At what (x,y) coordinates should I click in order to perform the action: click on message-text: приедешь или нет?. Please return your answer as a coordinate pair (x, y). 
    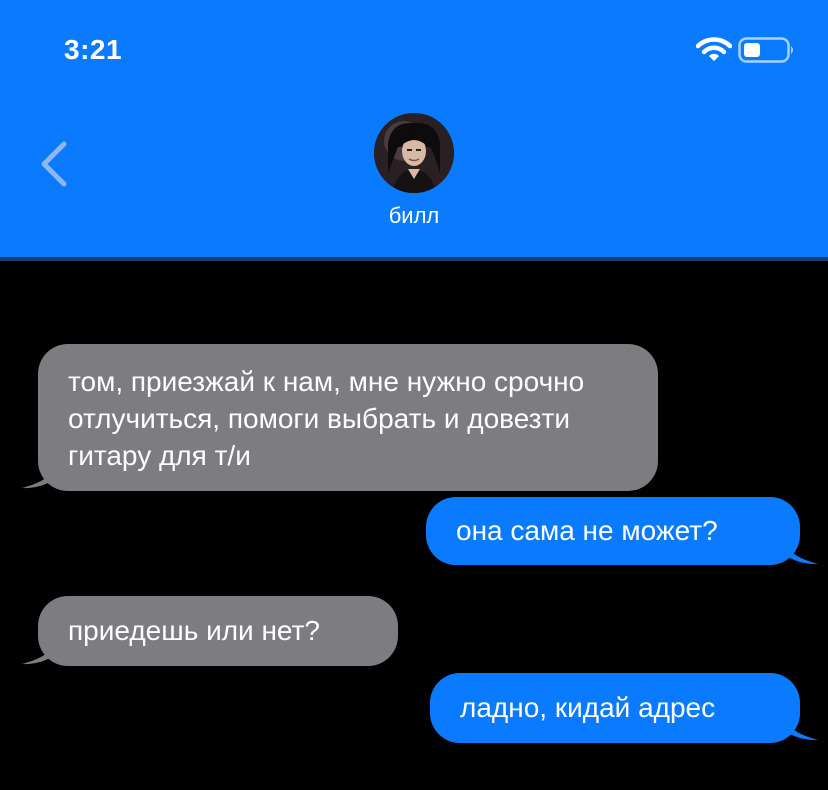
    Looking at the image, I should click on (194, 630).